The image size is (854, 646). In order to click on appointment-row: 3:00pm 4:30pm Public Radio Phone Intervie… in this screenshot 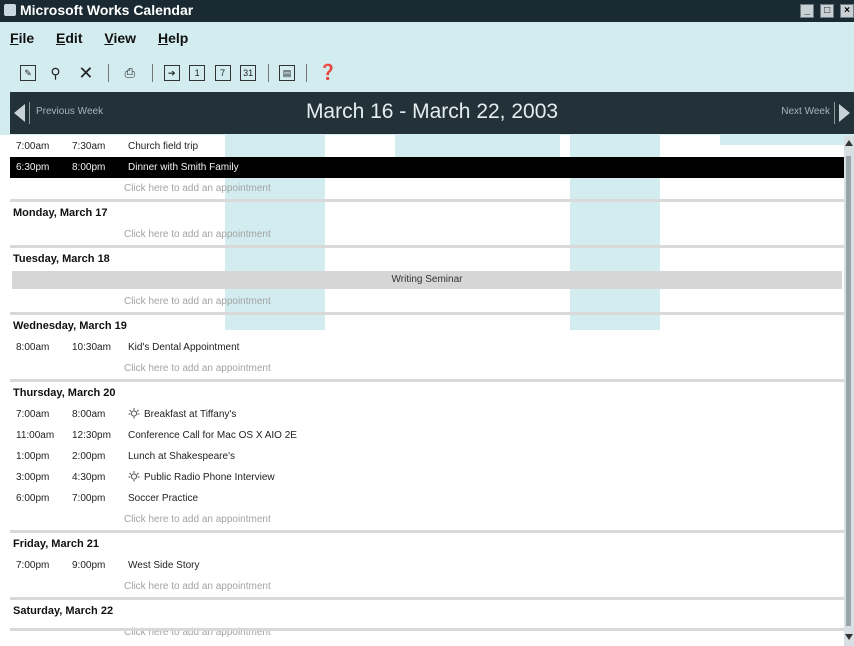, I will do `click(427, 477)`.